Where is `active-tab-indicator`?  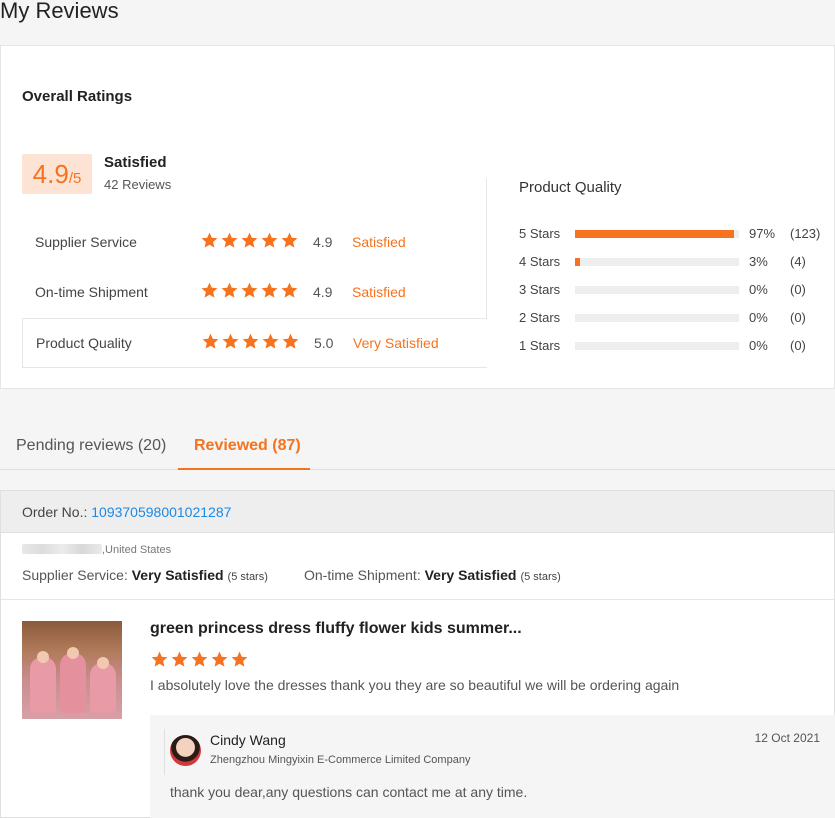
active-tab-indicator is located at coordinates (244, 469).